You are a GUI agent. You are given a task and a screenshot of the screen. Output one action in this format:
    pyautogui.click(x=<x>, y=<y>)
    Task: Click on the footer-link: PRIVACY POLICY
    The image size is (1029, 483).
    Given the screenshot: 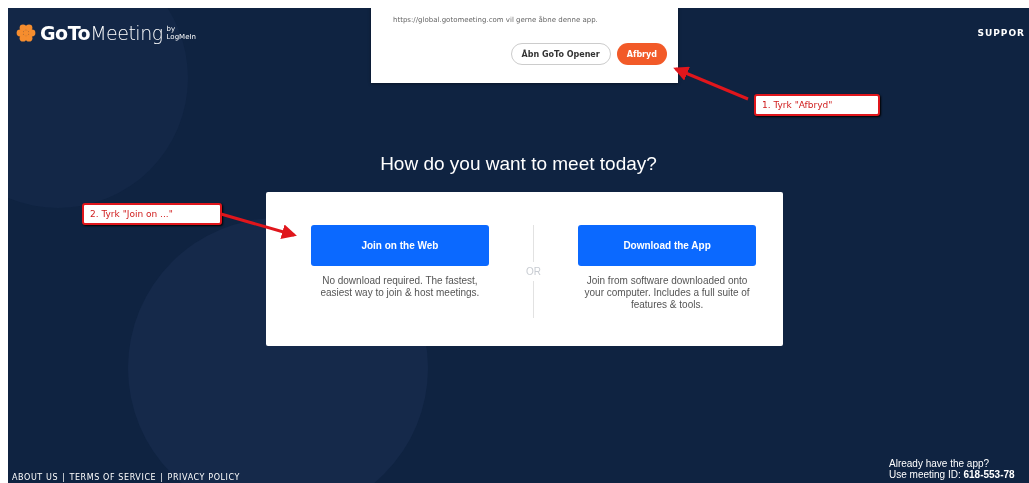 What is the action you would take?
    pyautogui.click(x=204, y=478)
    